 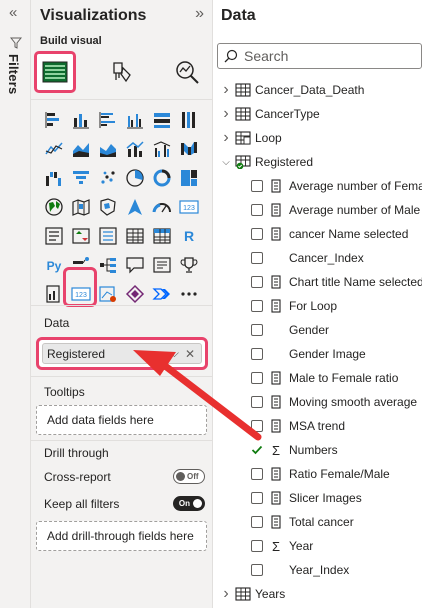 What do you see at coordinates (80, 206) in the screenshot?
I see `filled-map-icon` at bounding box center [80, 206].